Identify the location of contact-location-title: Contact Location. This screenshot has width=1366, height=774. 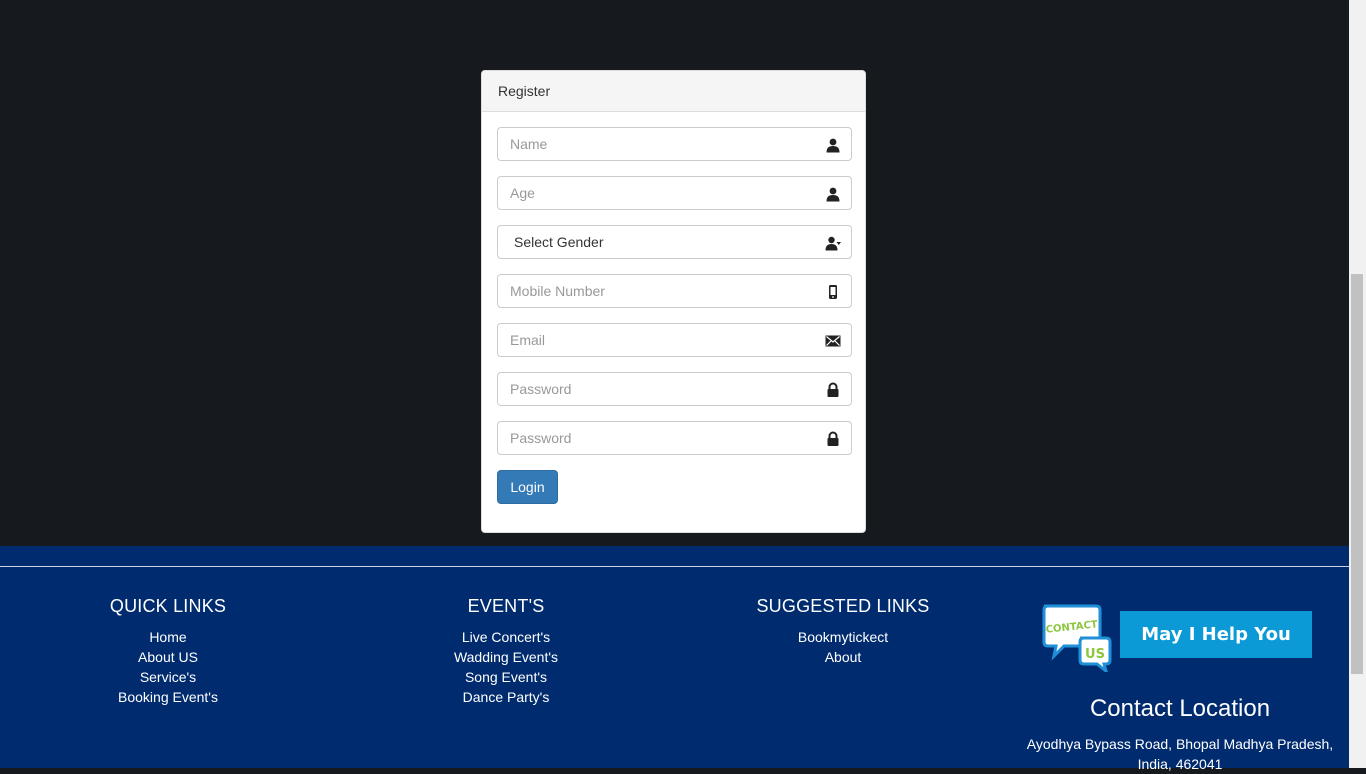
(1180, 708).